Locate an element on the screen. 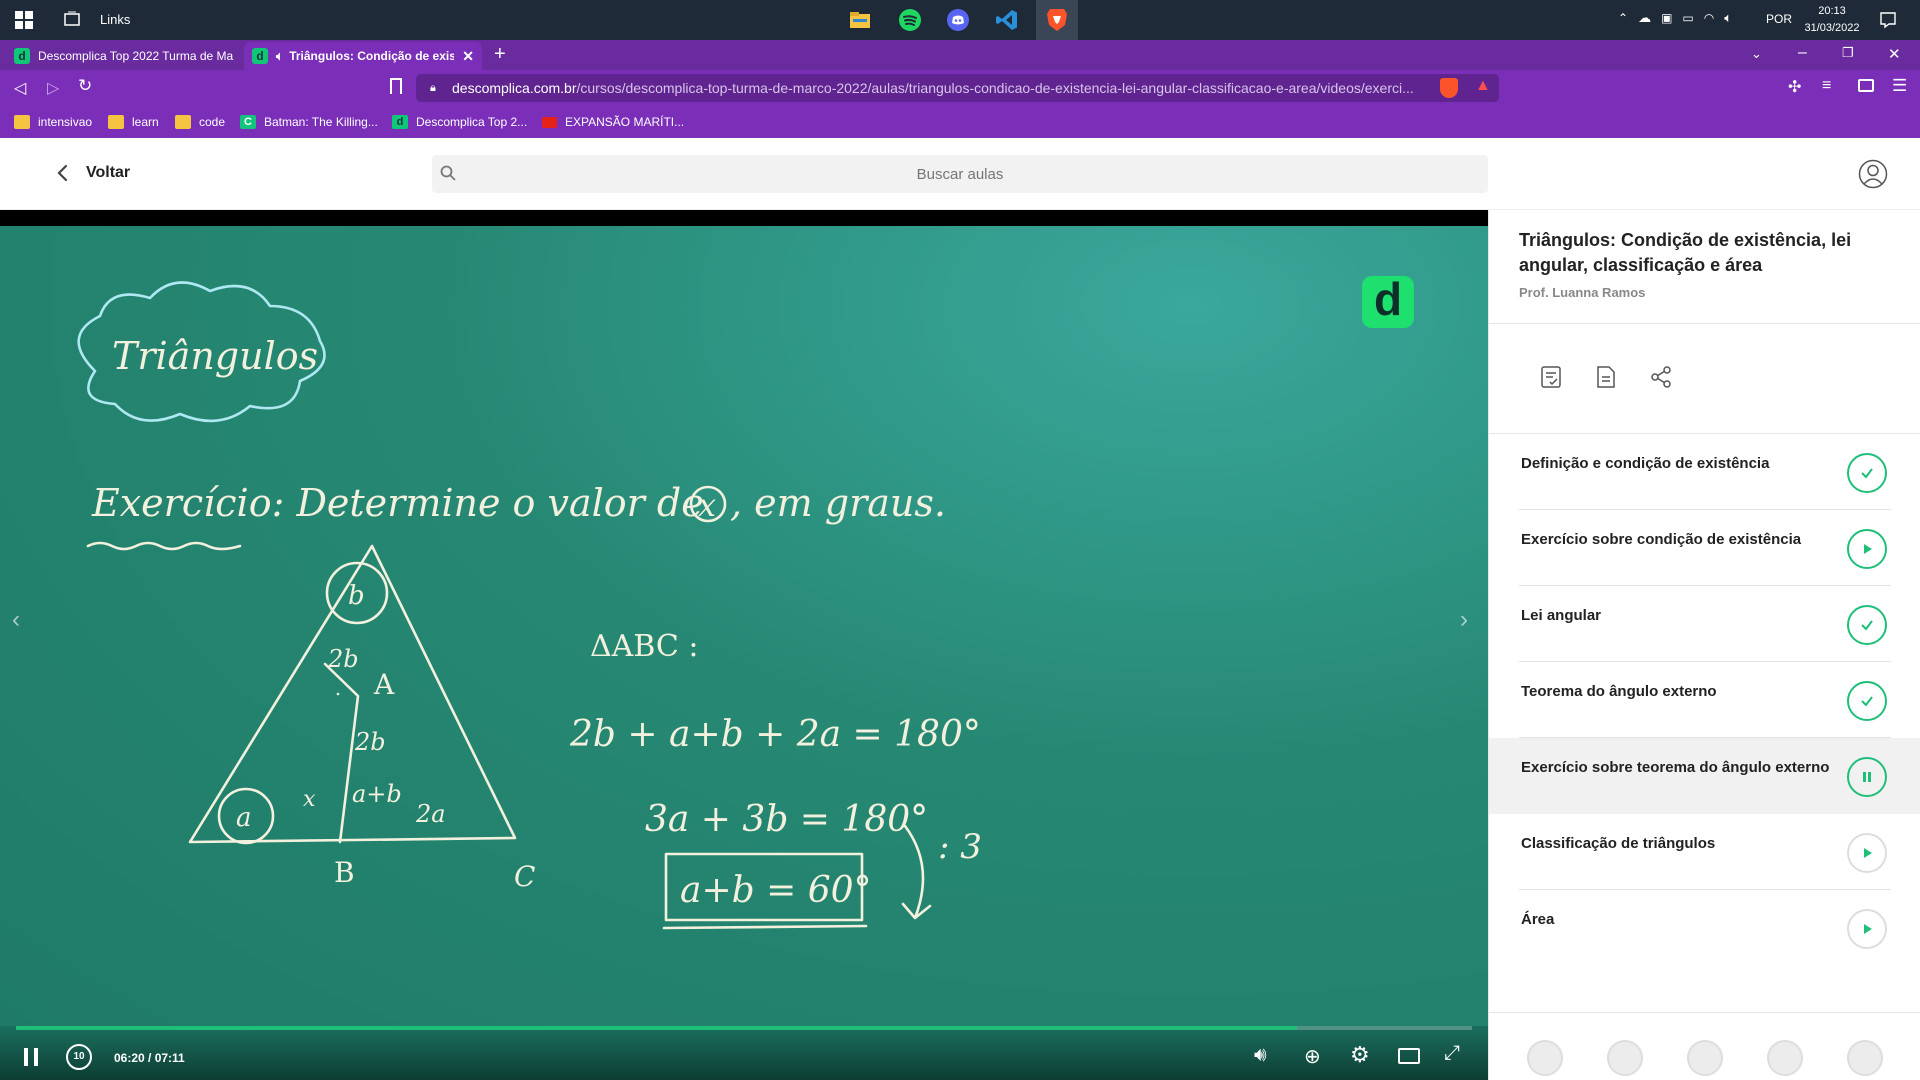 This screenshot has height=1080, width=1920. progress-fill is located at coordinates (657, 1028).